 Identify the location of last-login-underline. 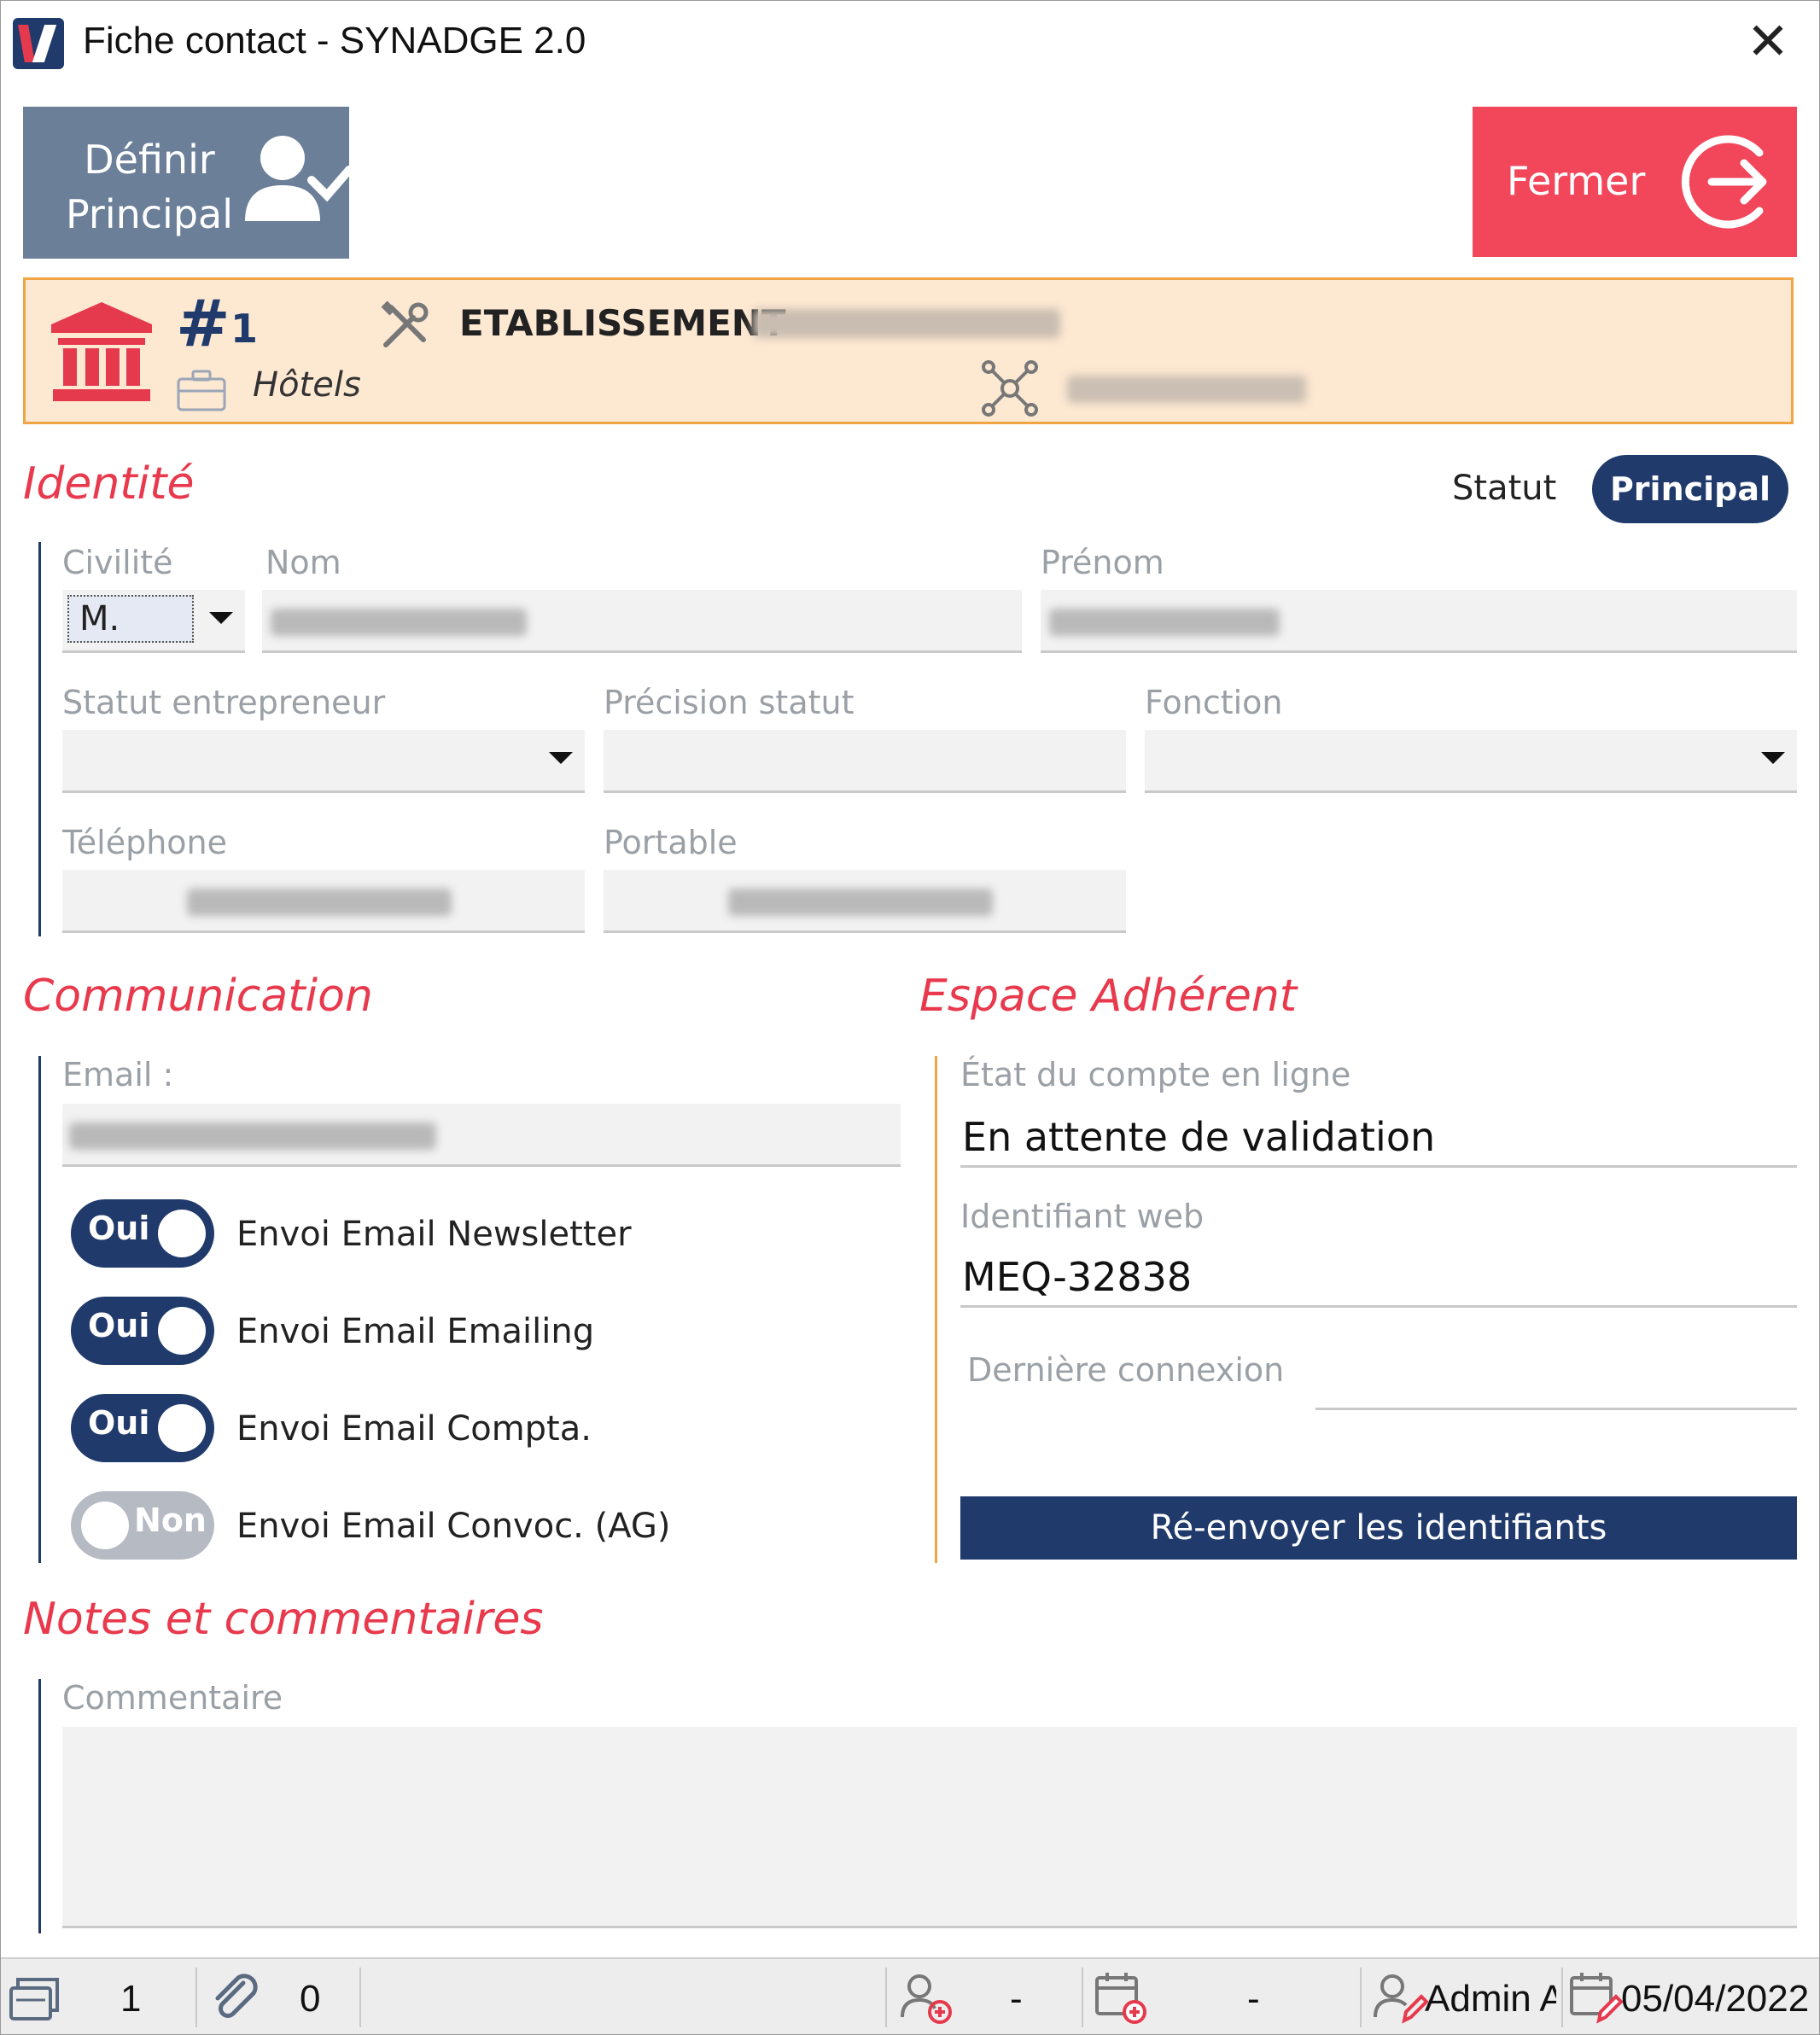
(1556, 1409).